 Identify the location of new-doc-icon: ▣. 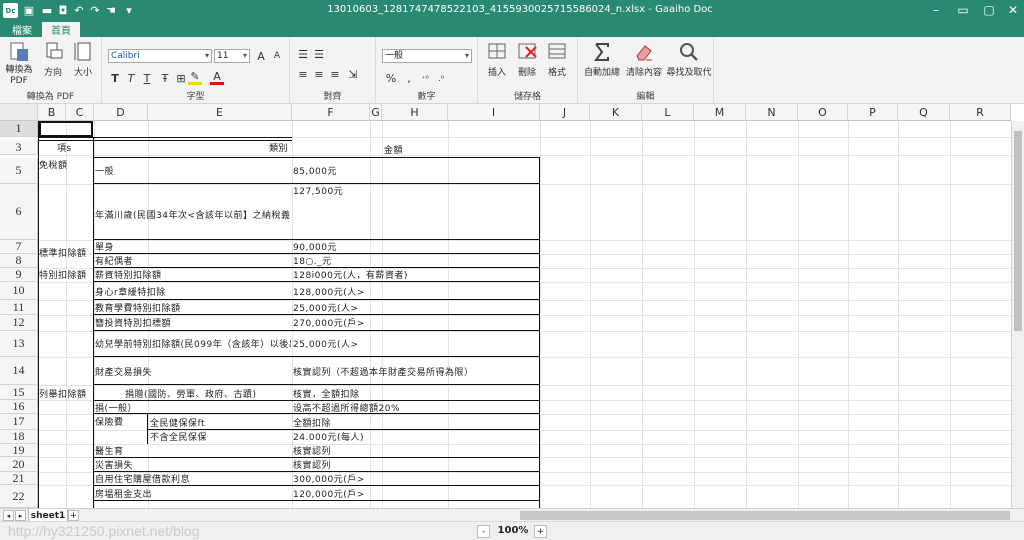
(29, 10).